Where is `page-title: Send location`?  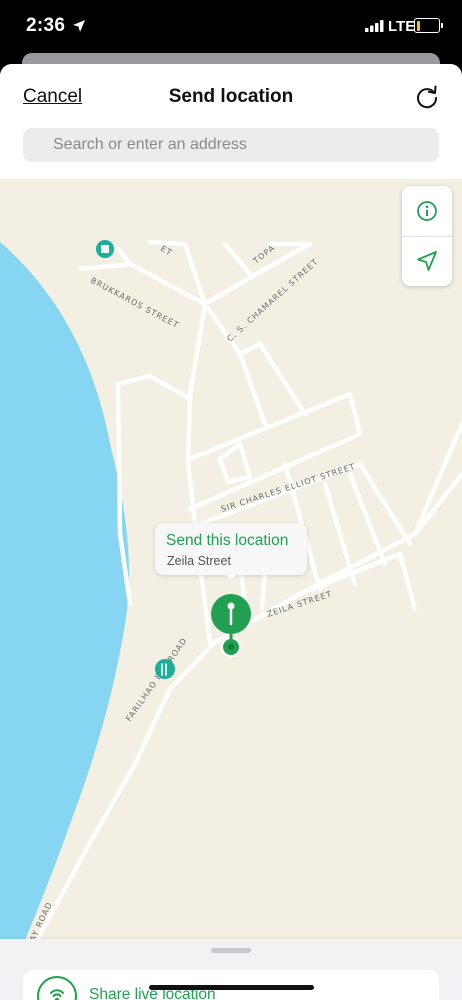
page-title: Send location is located at coordinates (231, 96).